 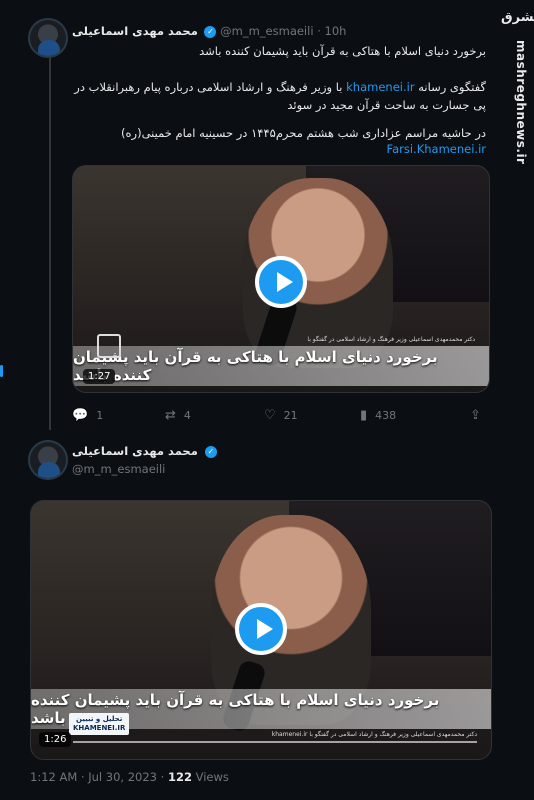 I want to click on author-name-2: محمد مهدی اسماعیلی ✓, so click(x=144, y=451).